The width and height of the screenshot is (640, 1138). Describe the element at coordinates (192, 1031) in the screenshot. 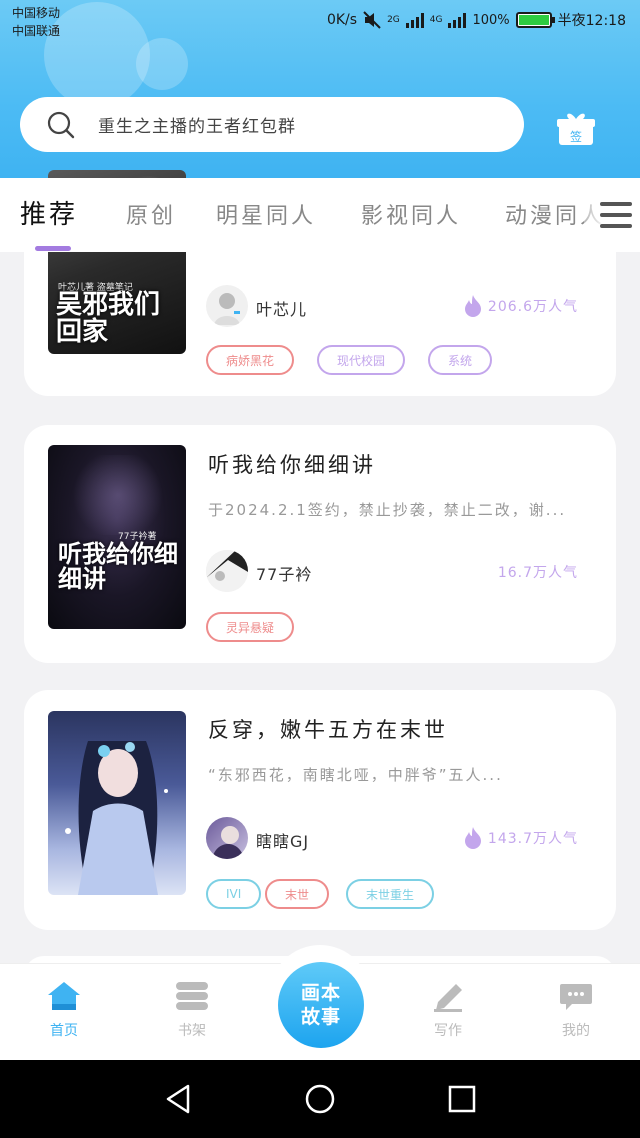

I see `nav-bookshelf-label: 书架` at that location.